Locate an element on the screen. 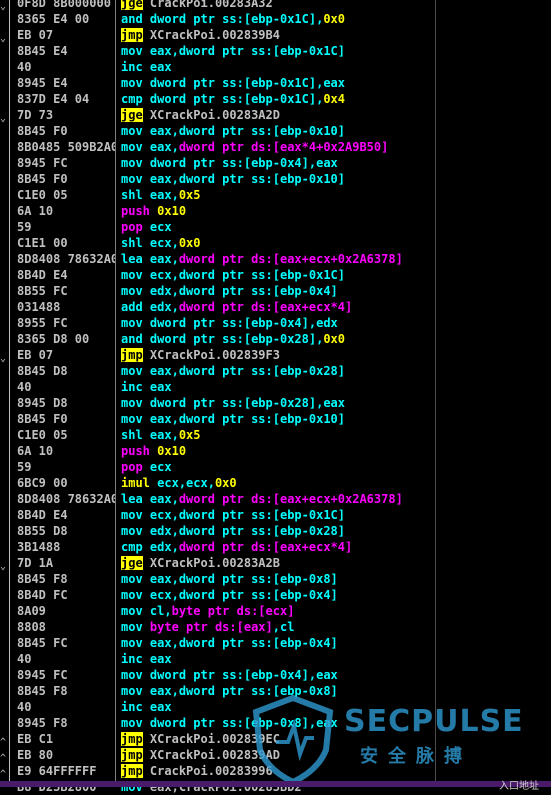  mnemonic: lea is located at coordinates (132, 259).